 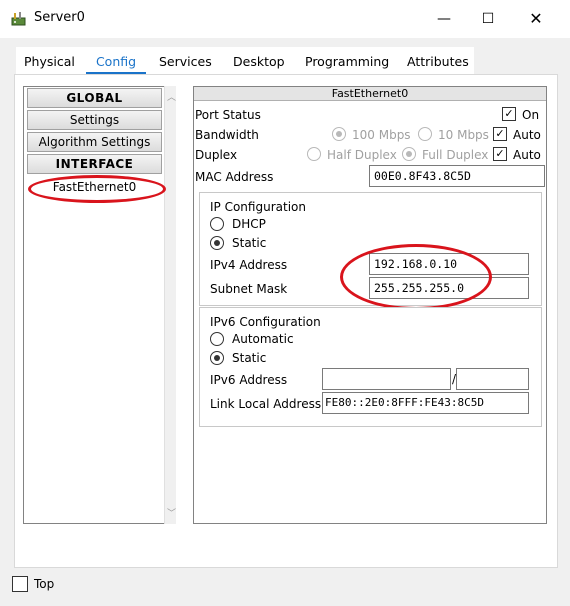 What do you see at coordinates (463, 135) in the screenshot?
I see `bandwidth-10-label: 10 Mbps` at bounding box center [463, 135].